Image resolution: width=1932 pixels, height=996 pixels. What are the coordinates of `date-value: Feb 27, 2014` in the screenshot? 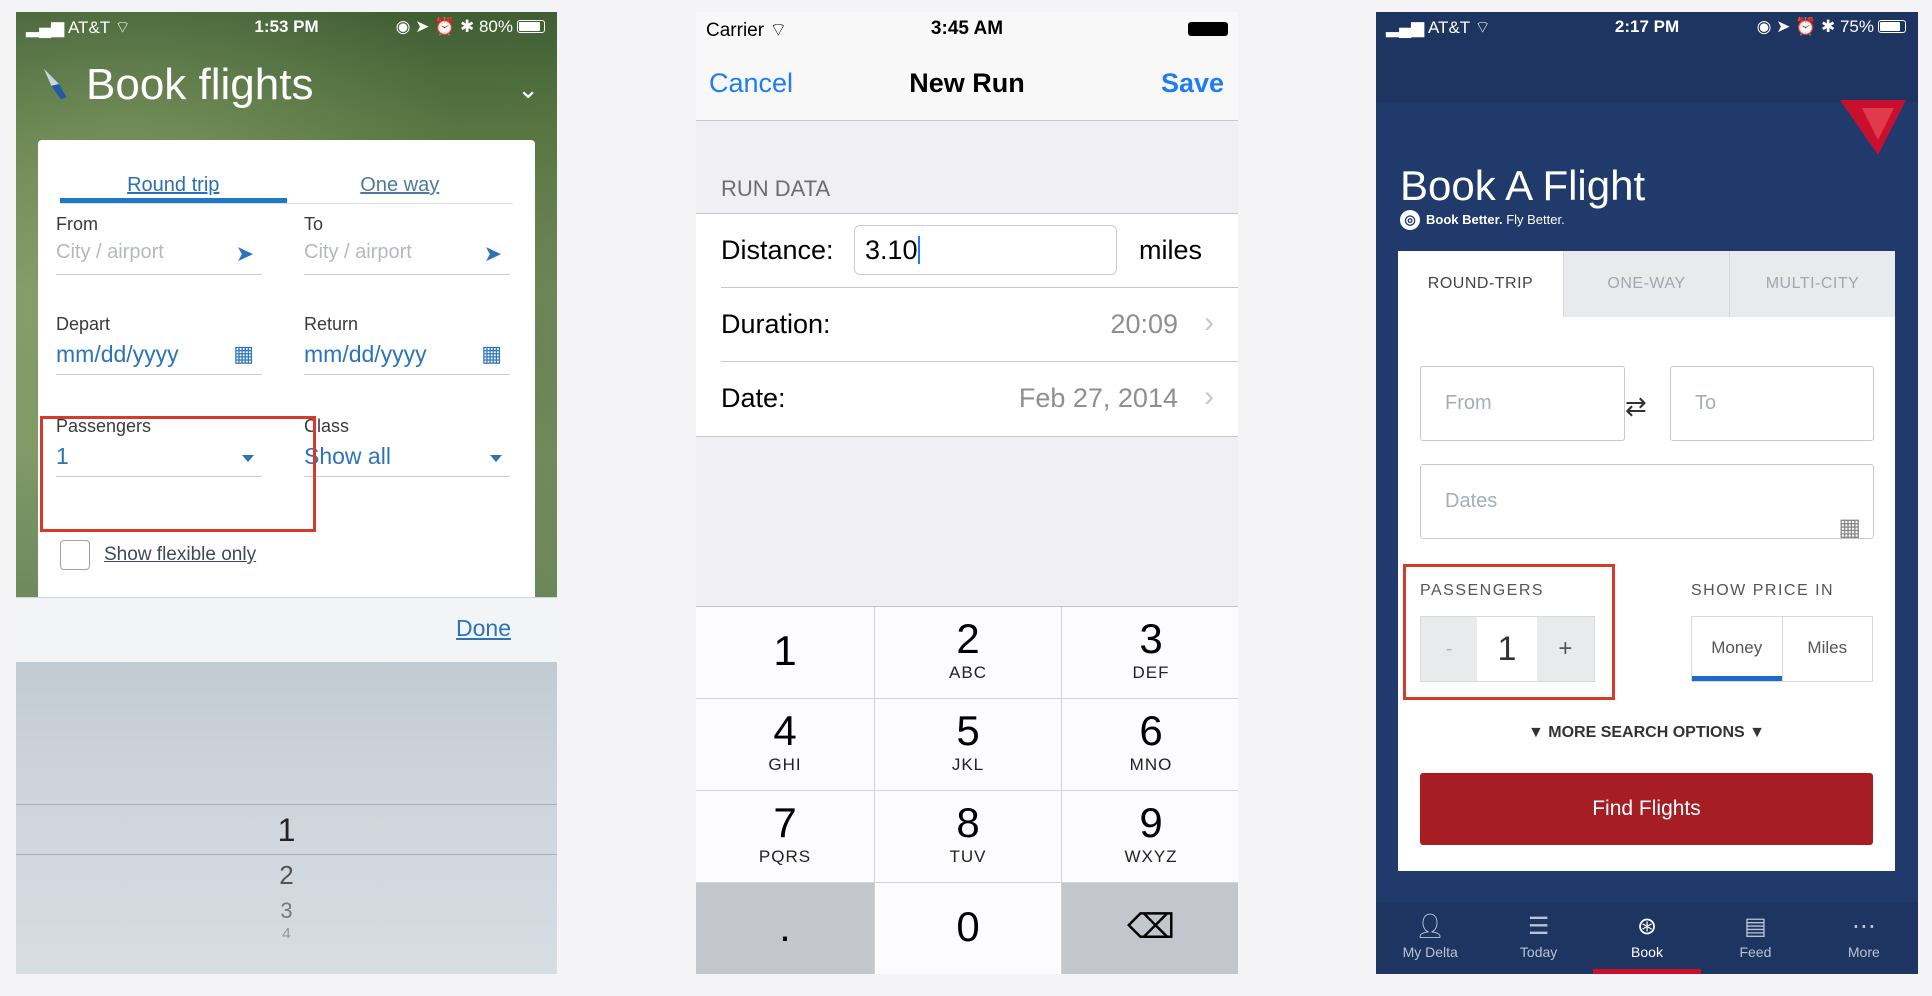 It's located at (1098, 398).